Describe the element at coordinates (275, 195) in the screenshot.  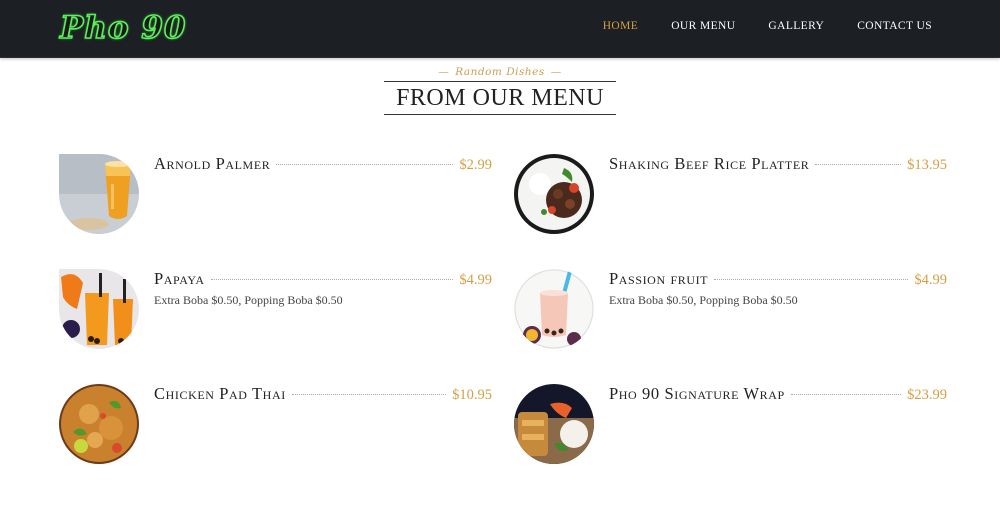
I see `menu-item-arnold-palmer: Arnold Palmer $2.99` at that location.